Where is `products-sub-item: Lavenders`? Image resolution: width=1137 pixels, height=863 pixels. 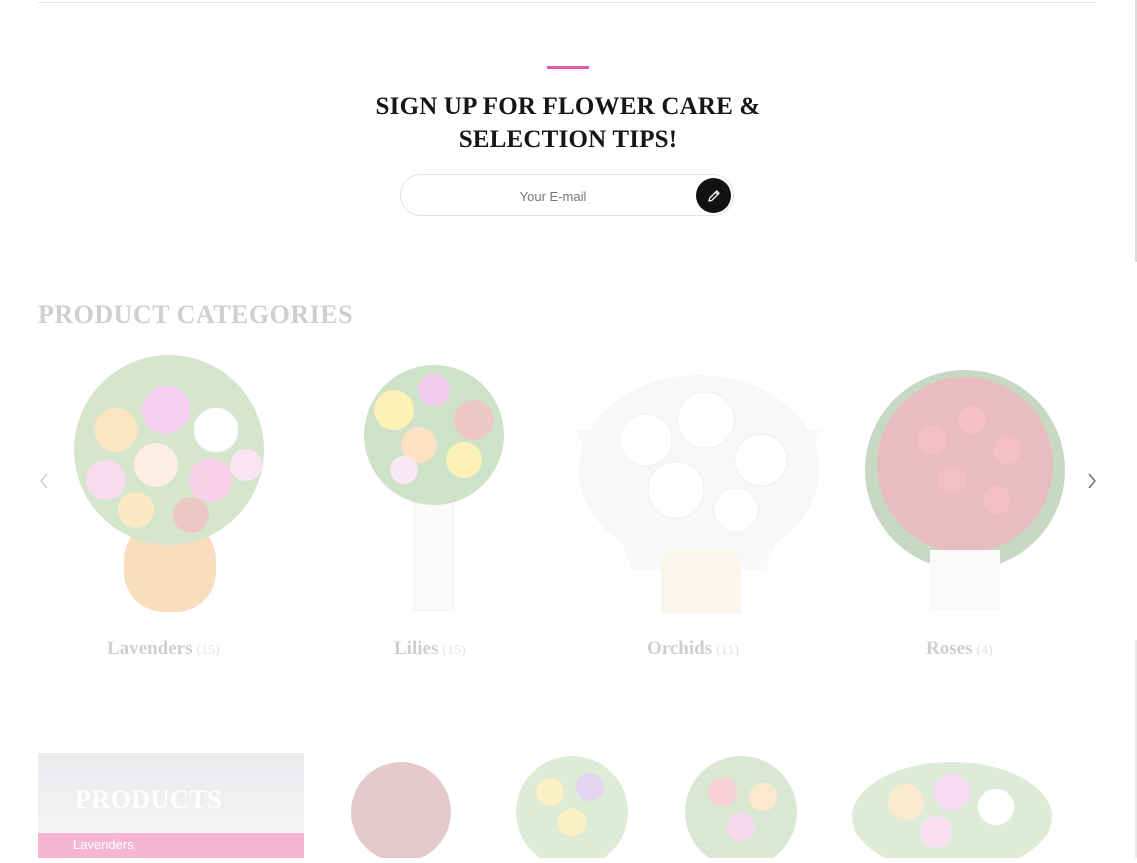 products-sub-item: Lavenders is located at coordinates (171, 845).